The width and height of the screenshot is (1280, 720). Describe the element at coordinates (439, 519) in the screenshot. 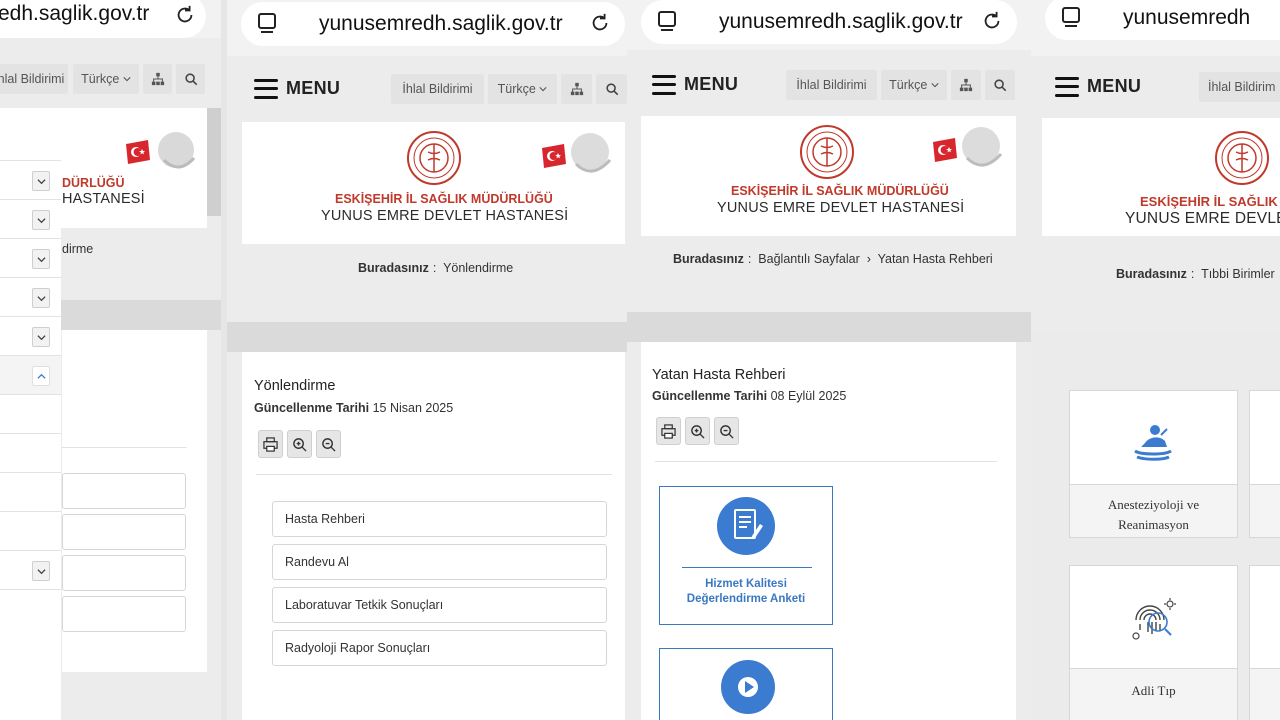

I see `link-hasta-rehberi: Hasta Rehberi` at that location.